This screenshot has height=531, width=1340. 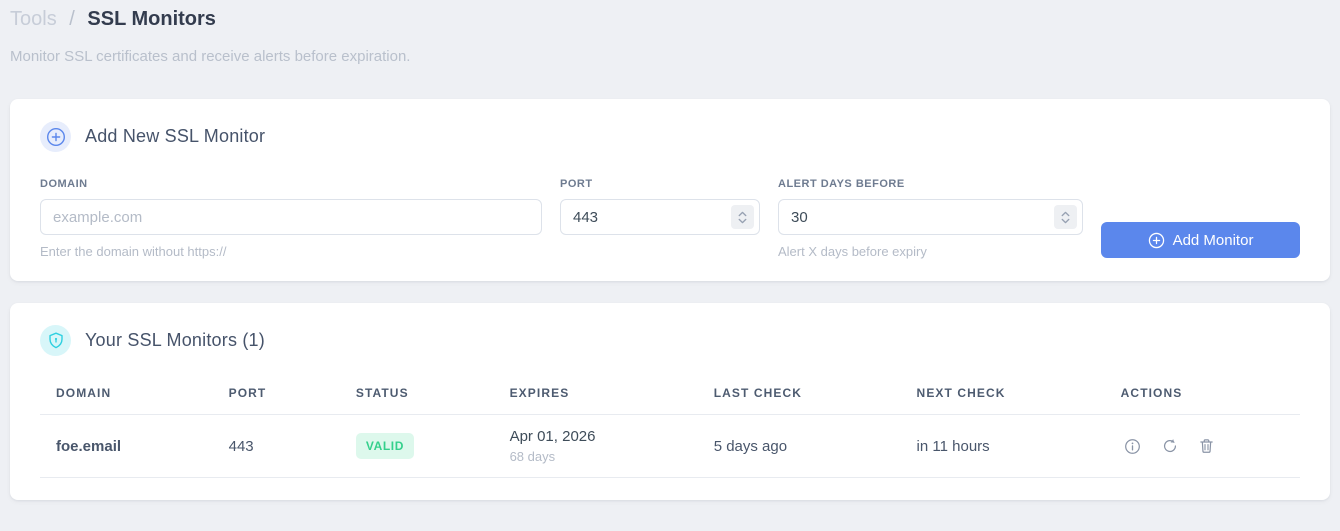 What do you see at coordinates (55, 340) in the screenshot?
I see `shield-icon` at bounding box center [55, 340].